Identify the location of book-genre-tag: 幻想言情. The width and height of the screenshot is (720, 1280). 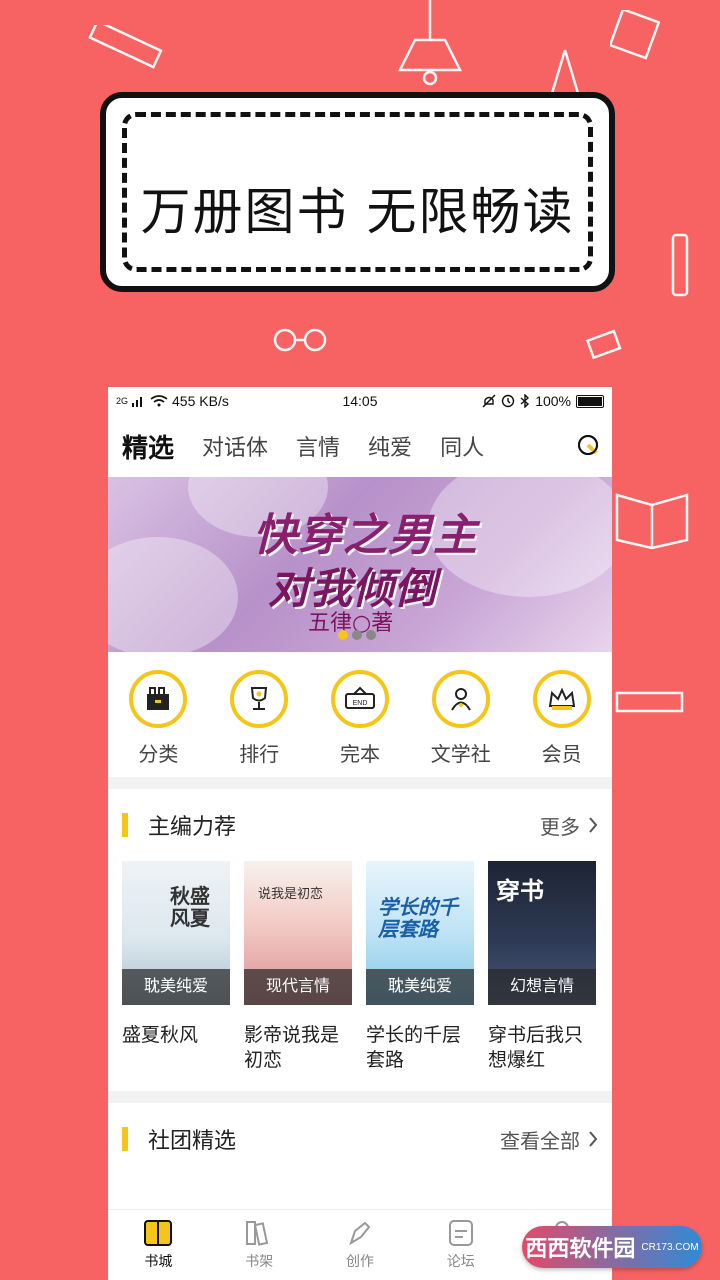
(542, 987).